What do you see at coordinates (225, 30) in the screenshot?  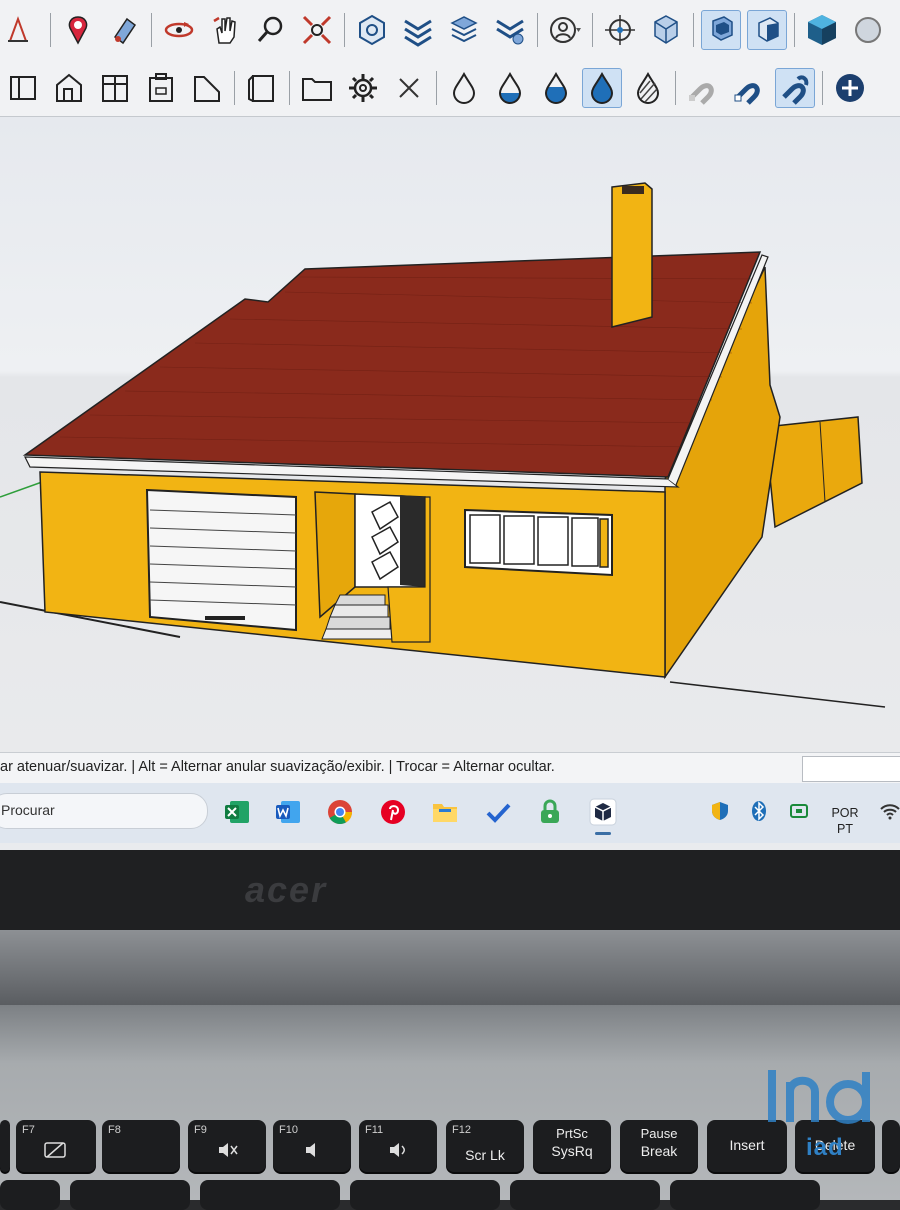 I see `pan-icon` at bounding box center [225, 30].